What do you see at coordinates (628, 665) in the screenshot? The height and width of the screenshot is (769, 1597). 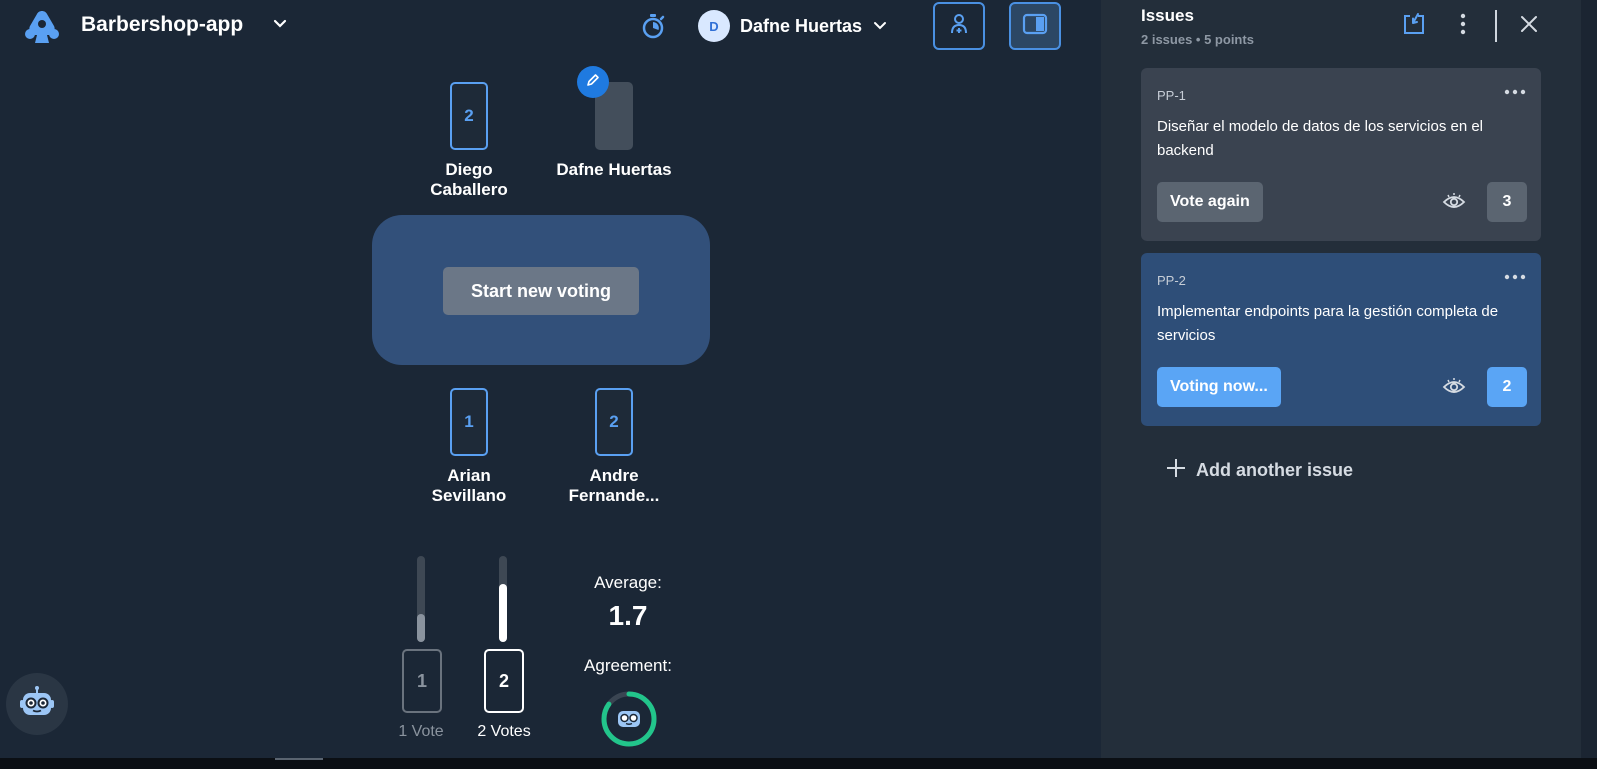 I see `agreement-label: Agreement:` at bounding box center [628, 665].